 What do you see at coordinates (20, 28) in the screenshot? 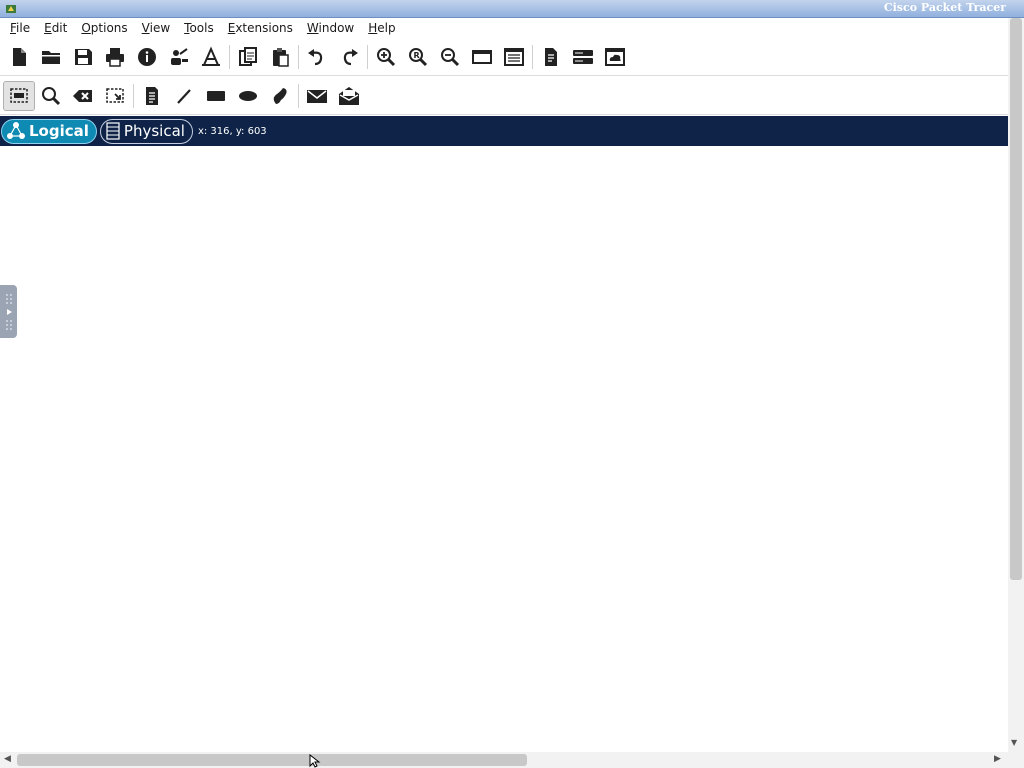
I see `menu-file: File` at bounding box center [20, 28].